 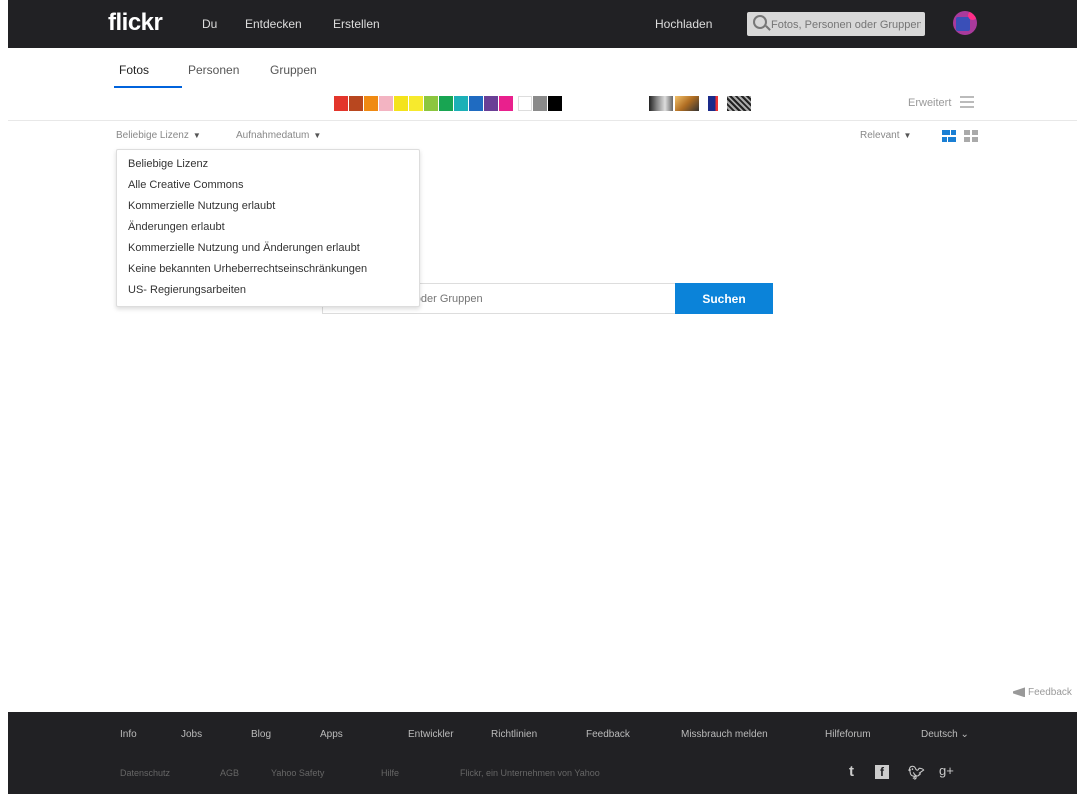 I want to click on nav-erstellen: Erstellen, so click(x=356, y=24).